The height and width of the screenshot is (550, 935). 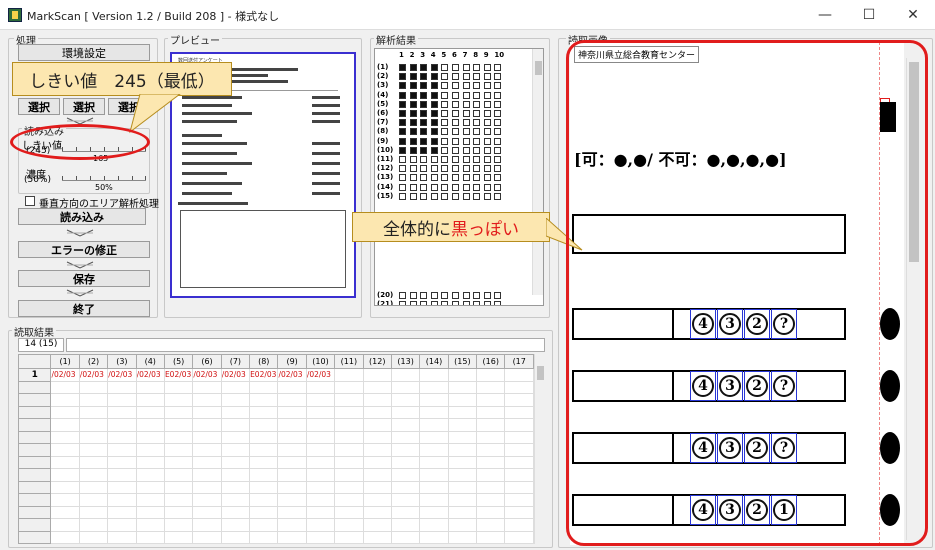 What do you see at coordinates (207, 361) in the screenshot?
I see `results-column-header: (6)` at bounding box center [207, 361].